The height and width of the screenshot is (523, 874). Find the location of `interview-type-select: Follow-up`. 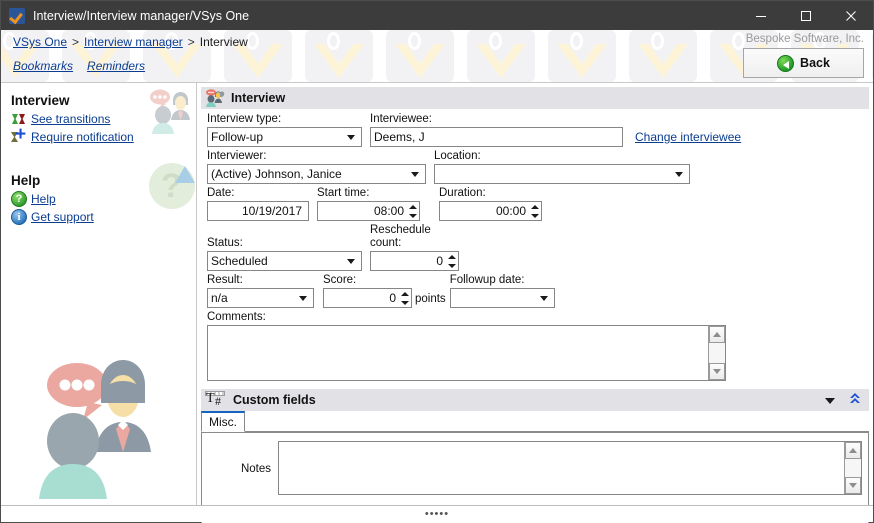

interview-type-select: Follow-up is located at coordinates (284, 137).